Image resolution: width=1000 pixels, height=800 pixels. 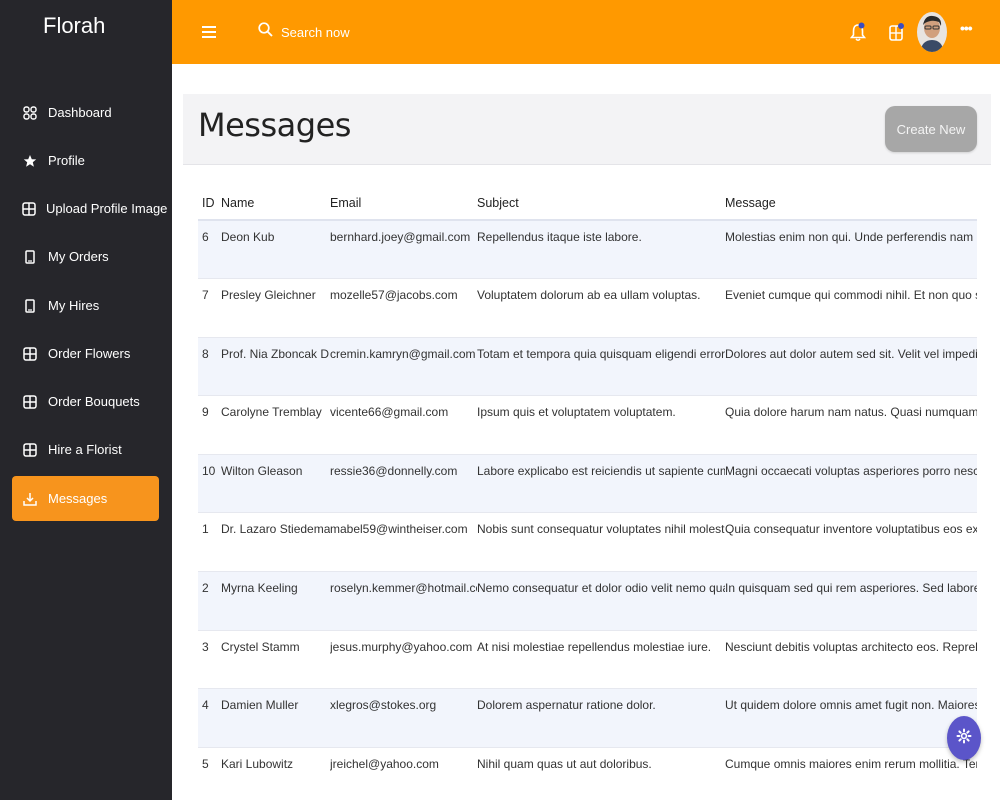 What do you see at coordinates (274, 660) in the screenshot?
I see `cell-name: Crystel Stamm` at bounding box center [274, 660].